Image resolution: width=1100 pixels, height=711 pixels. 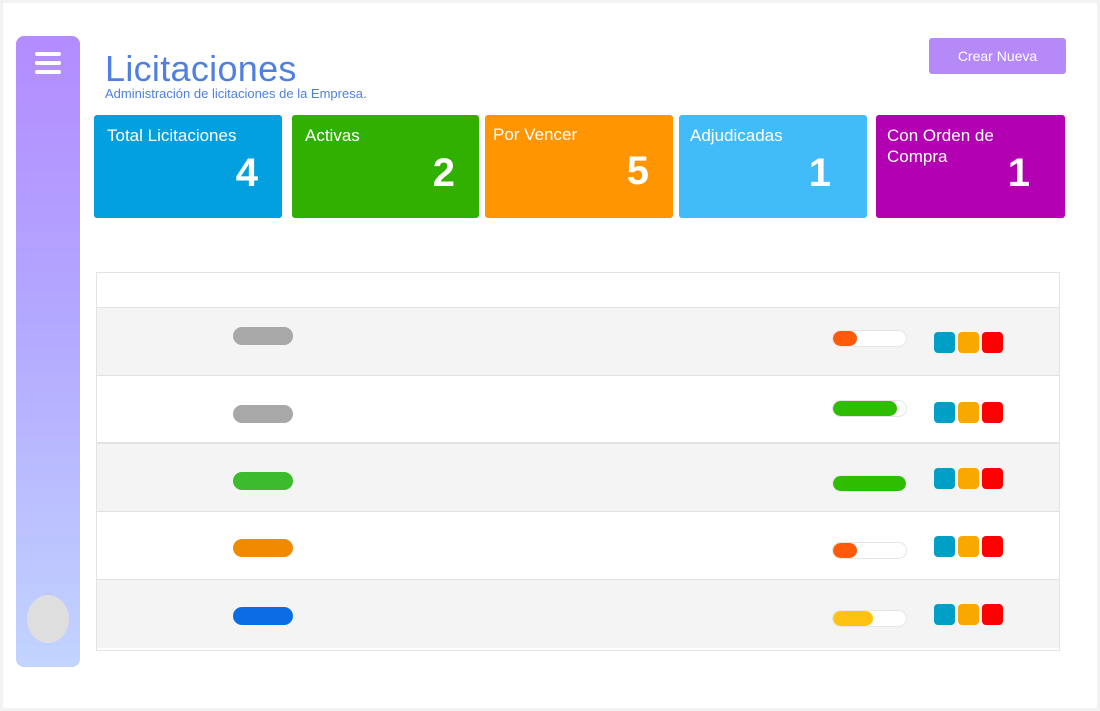 I want to click on card-value: 5, so click(x=637, y=171).